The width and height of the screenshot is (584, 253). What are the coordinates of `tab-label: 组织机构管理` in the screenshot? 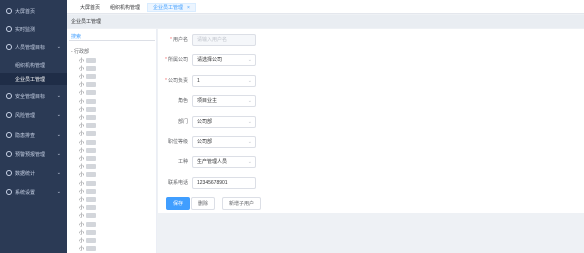 It's located at (125, 8).